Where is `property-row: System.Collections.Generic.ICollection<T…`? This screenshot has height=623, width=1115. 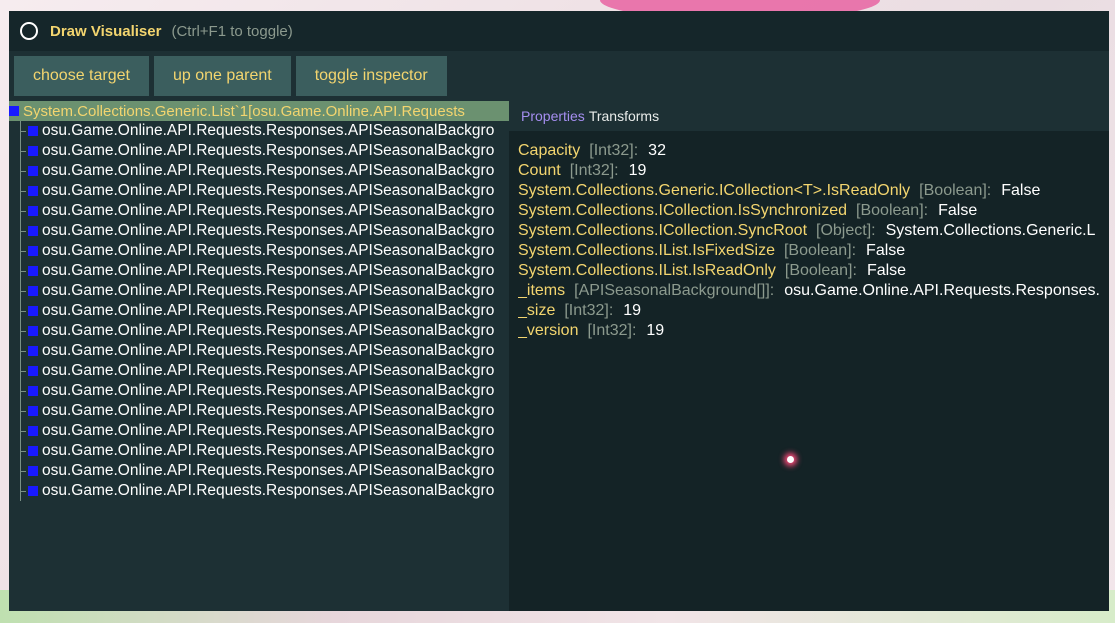
property-row: System.Collections.Generic.ICollection<T… is located at coordinates (813, 191).